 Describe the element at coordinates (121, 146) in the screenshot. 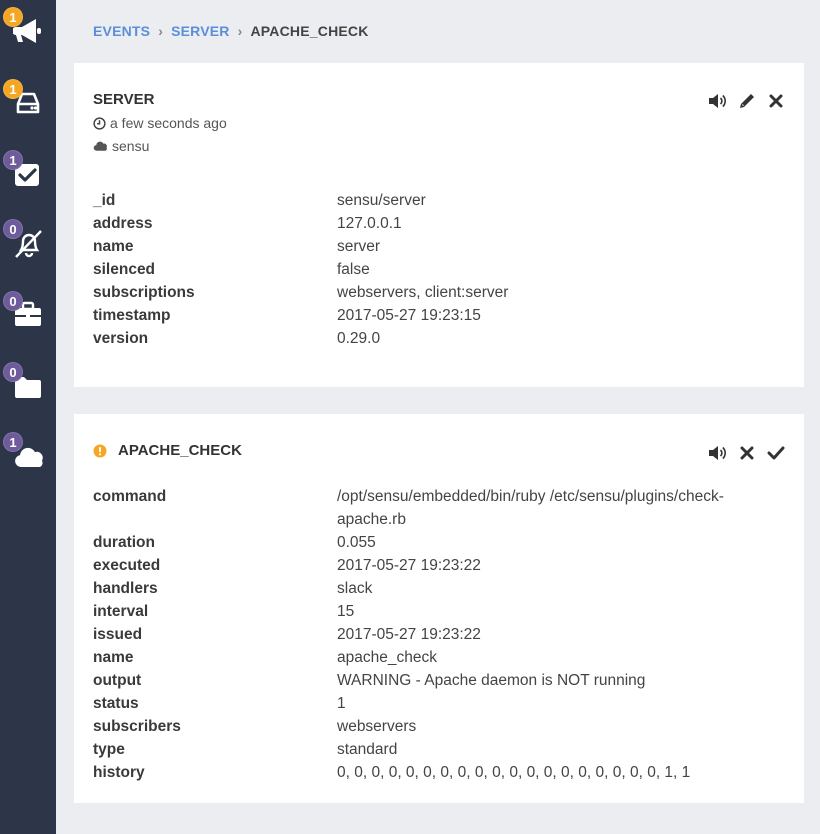

I see `client-datacenter: sensu` at that location.